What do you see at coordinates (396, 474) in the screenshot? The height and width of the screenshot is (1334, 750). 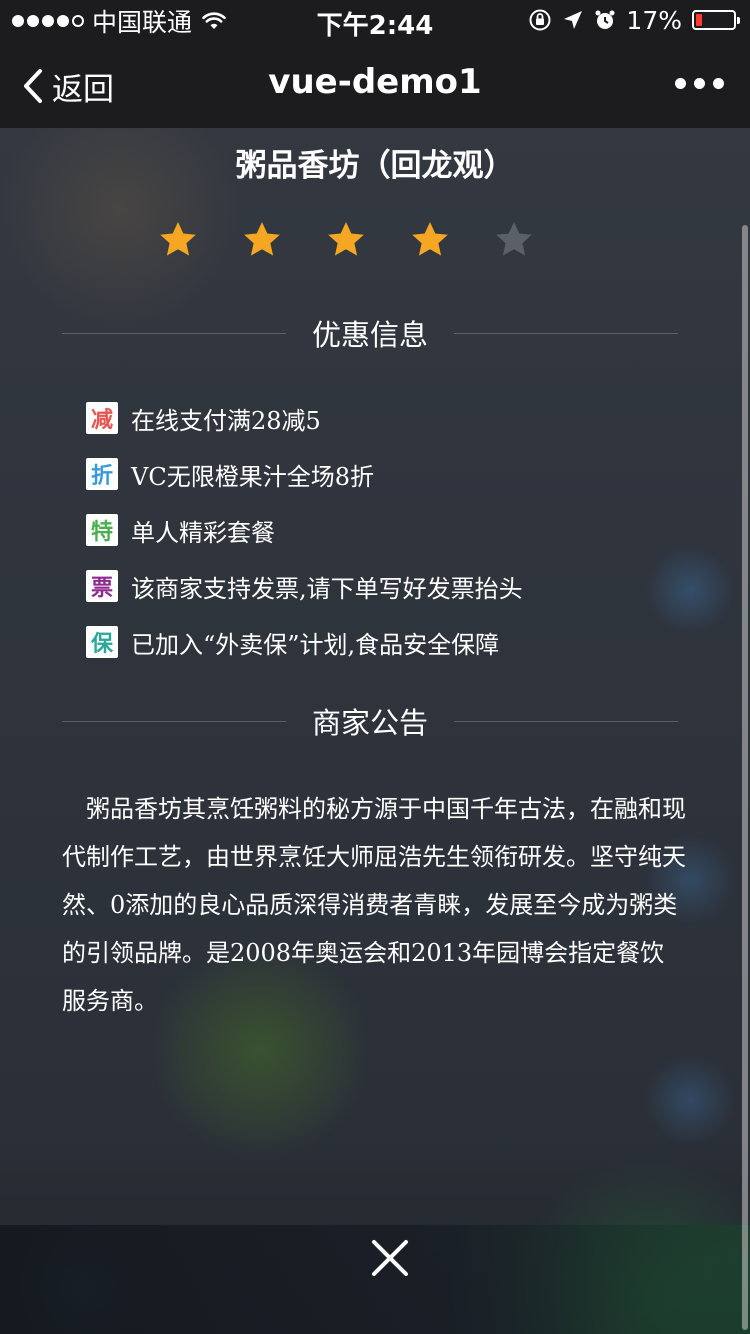 I see `discount-item: 折 VC无限橙果汁全场8折` at bounding box center [396, 474].